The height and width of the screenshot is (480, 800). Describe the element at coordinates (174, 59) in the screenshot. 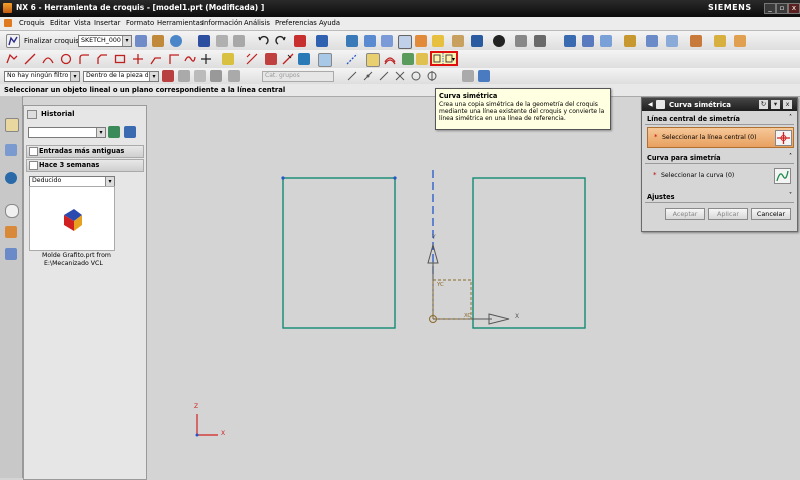

I see `corner-icon` at that location.